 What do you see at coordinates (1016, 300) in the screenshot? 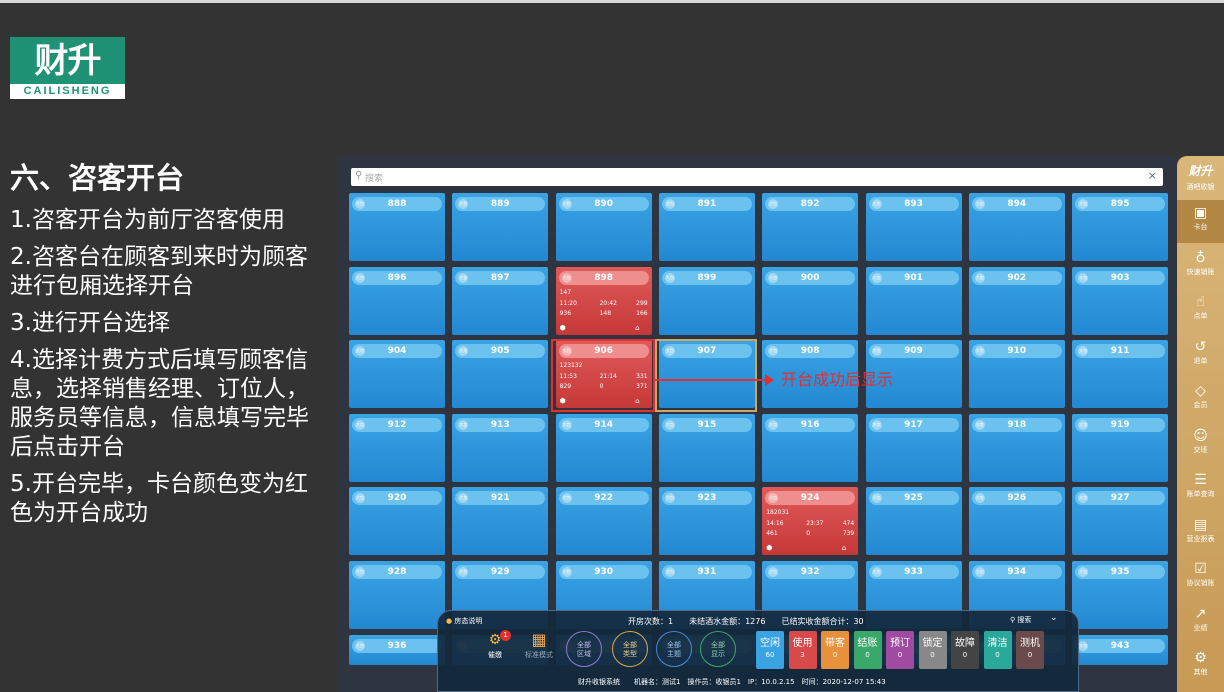
I see `room-tile: 大包 902` at bounding box center [1016, 300].